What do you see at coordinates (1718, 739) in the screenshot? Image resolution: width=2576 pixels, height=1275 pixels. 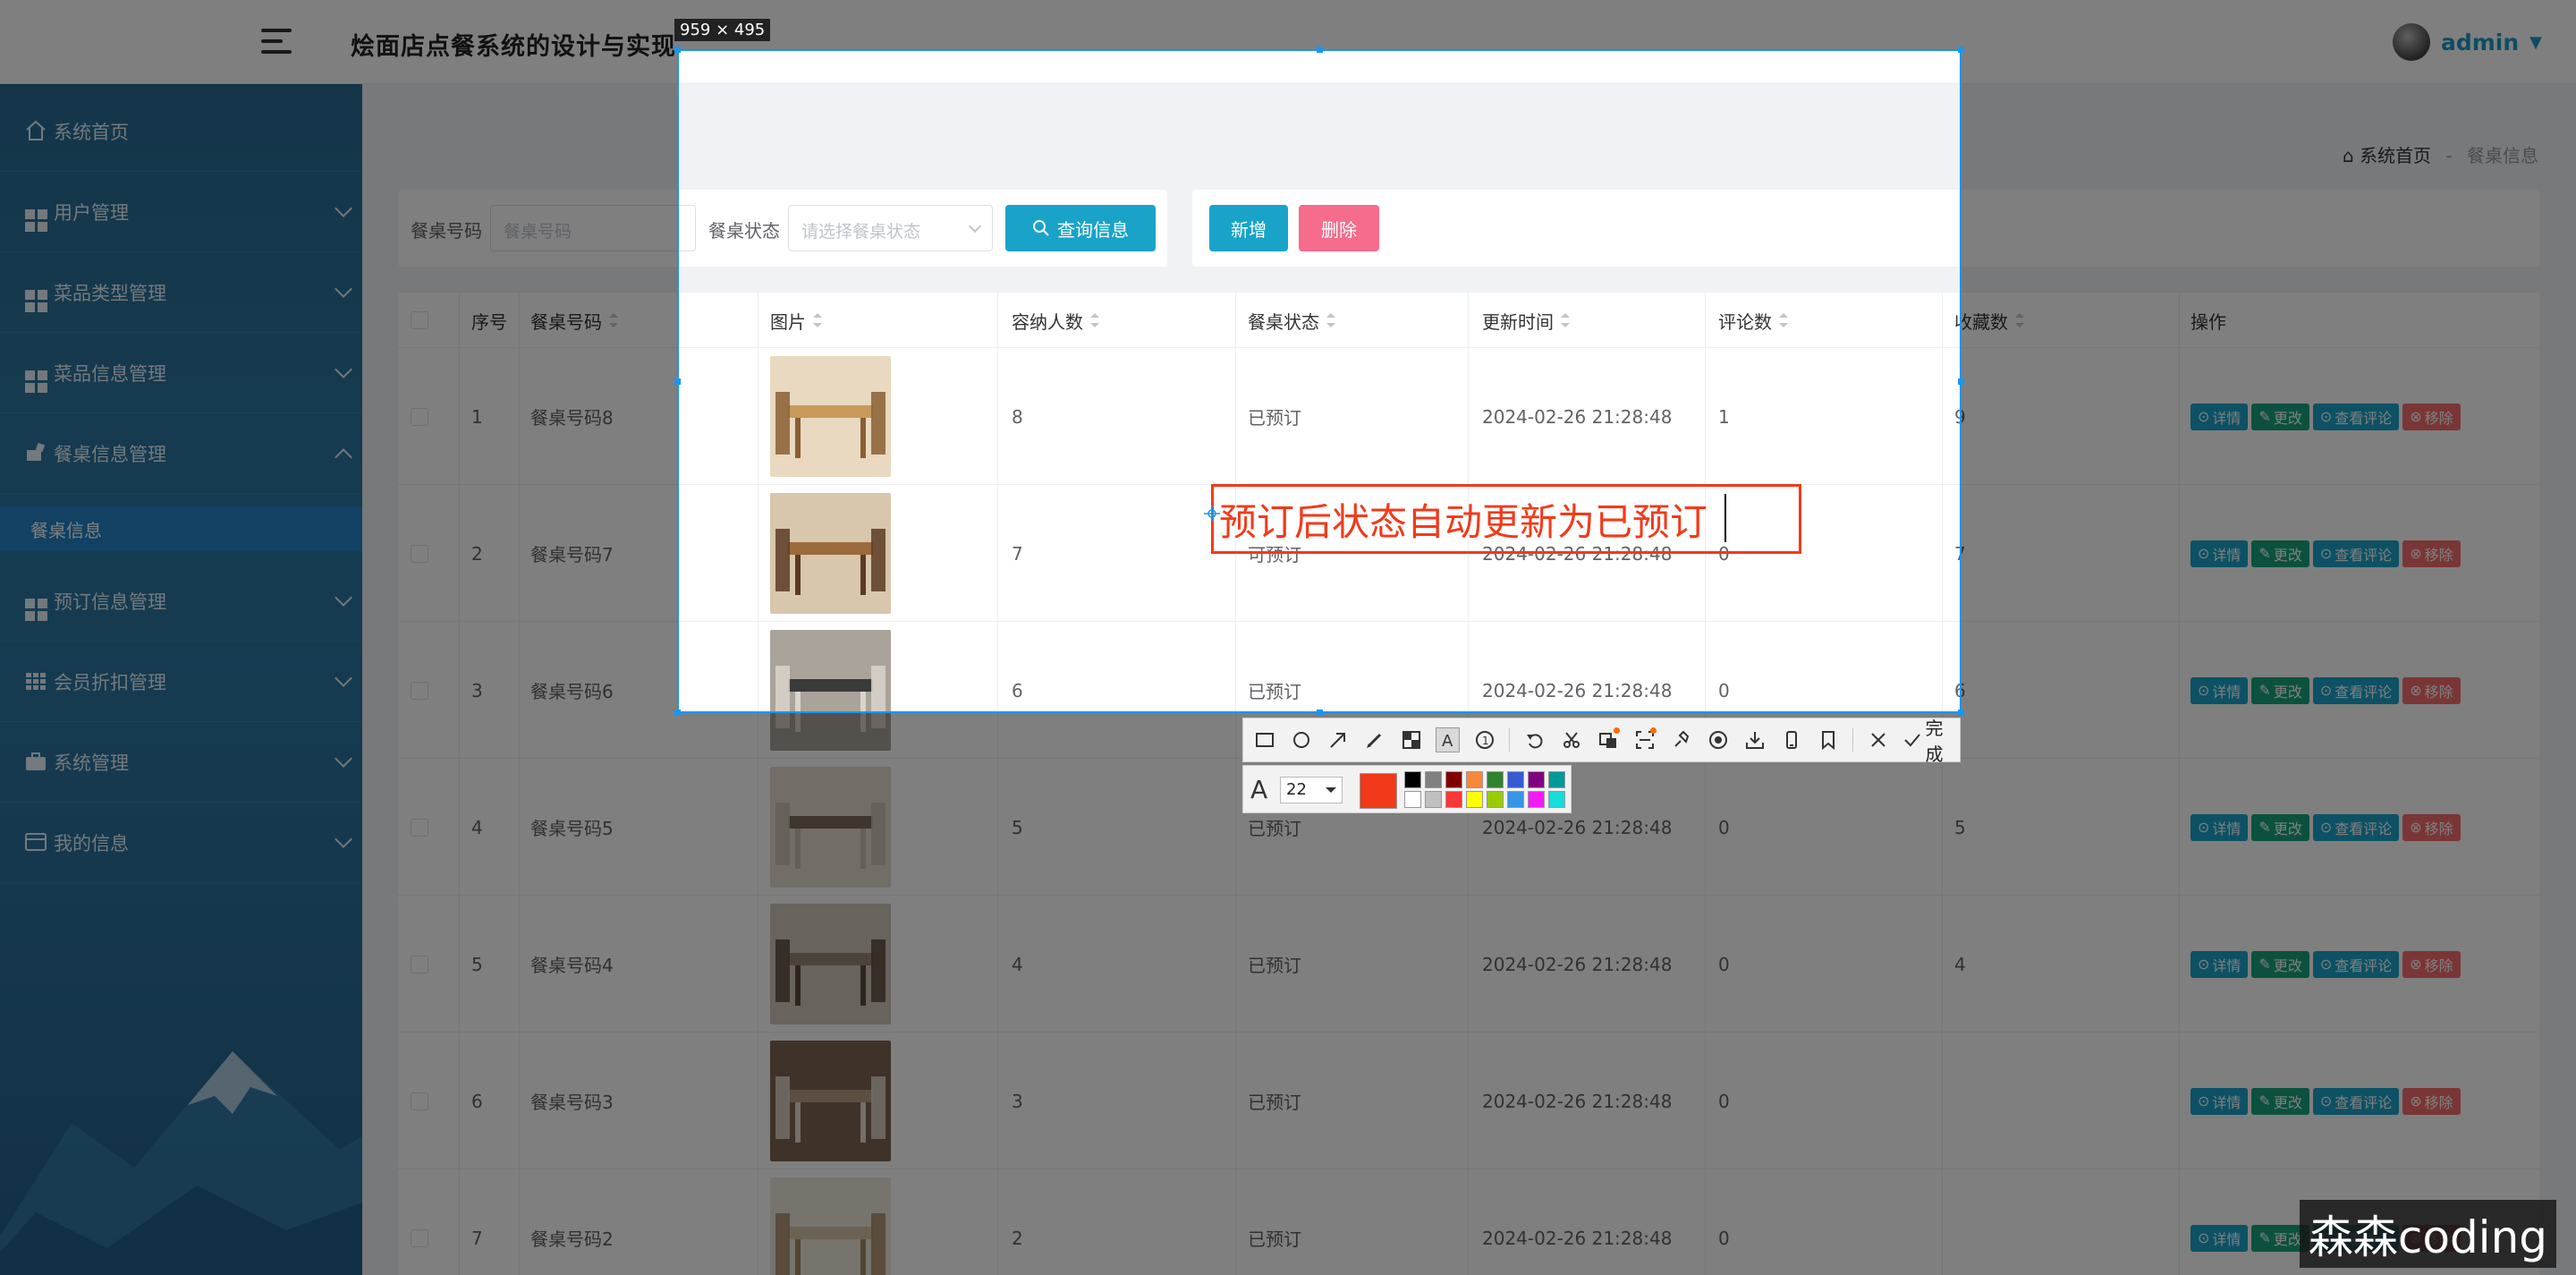 I see `record-icon` at bounding box center [1718, 739].